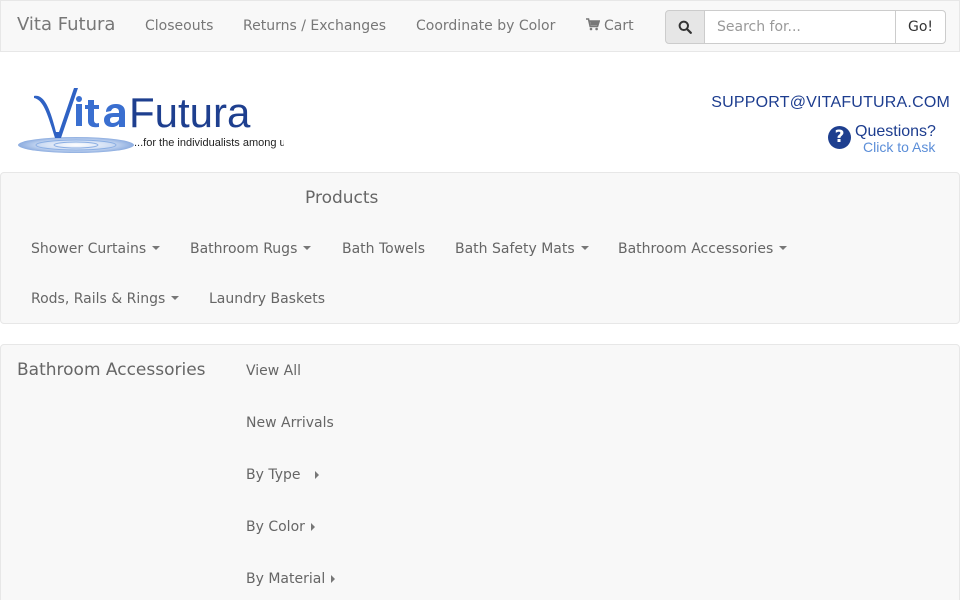 This screenshot has height=600, width=960. I want to click on search-button, so click(685, 27).